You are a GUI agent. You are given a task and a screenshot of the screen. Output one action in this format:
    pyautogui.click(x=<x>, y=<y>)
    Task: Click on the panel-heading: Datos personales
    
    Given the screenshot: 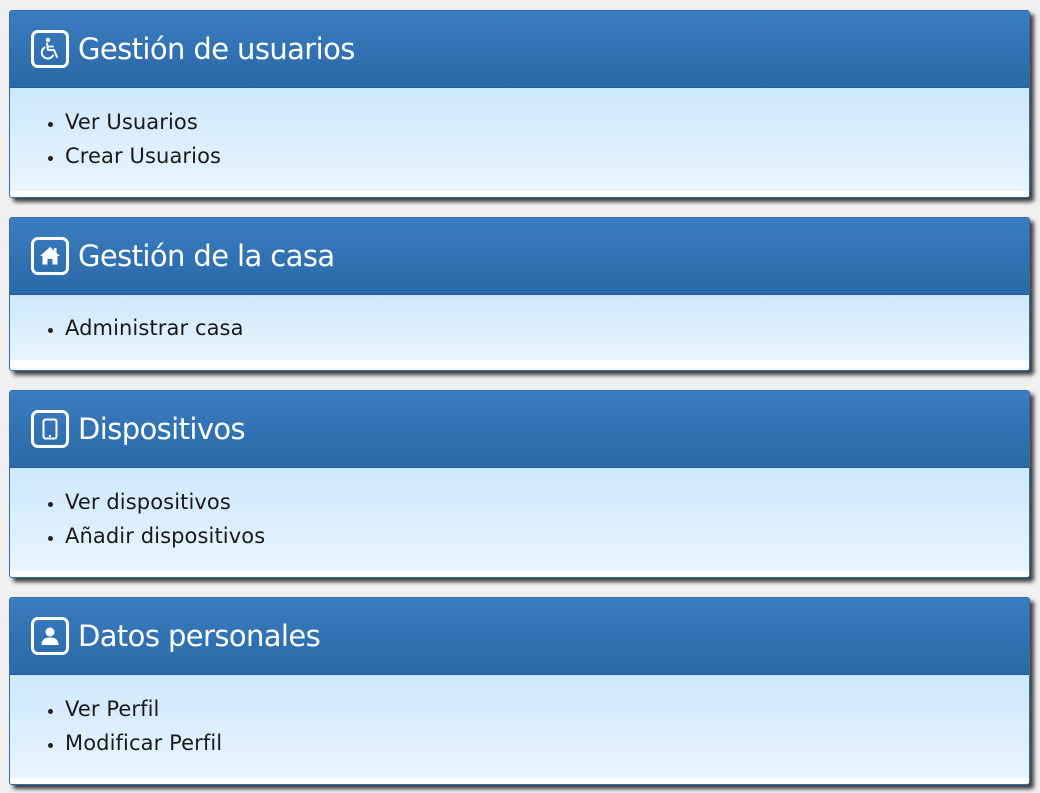 What is the action you would take?
    pyautogui.click(x=519, y=636)
    